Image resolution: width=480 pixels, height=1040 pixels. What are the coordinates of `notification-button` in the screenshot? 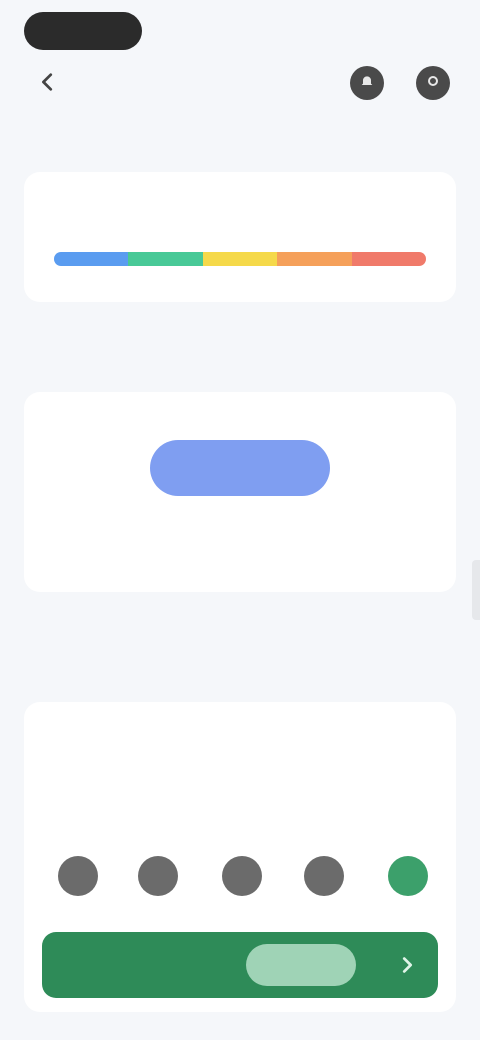 It's located at (367, 83).